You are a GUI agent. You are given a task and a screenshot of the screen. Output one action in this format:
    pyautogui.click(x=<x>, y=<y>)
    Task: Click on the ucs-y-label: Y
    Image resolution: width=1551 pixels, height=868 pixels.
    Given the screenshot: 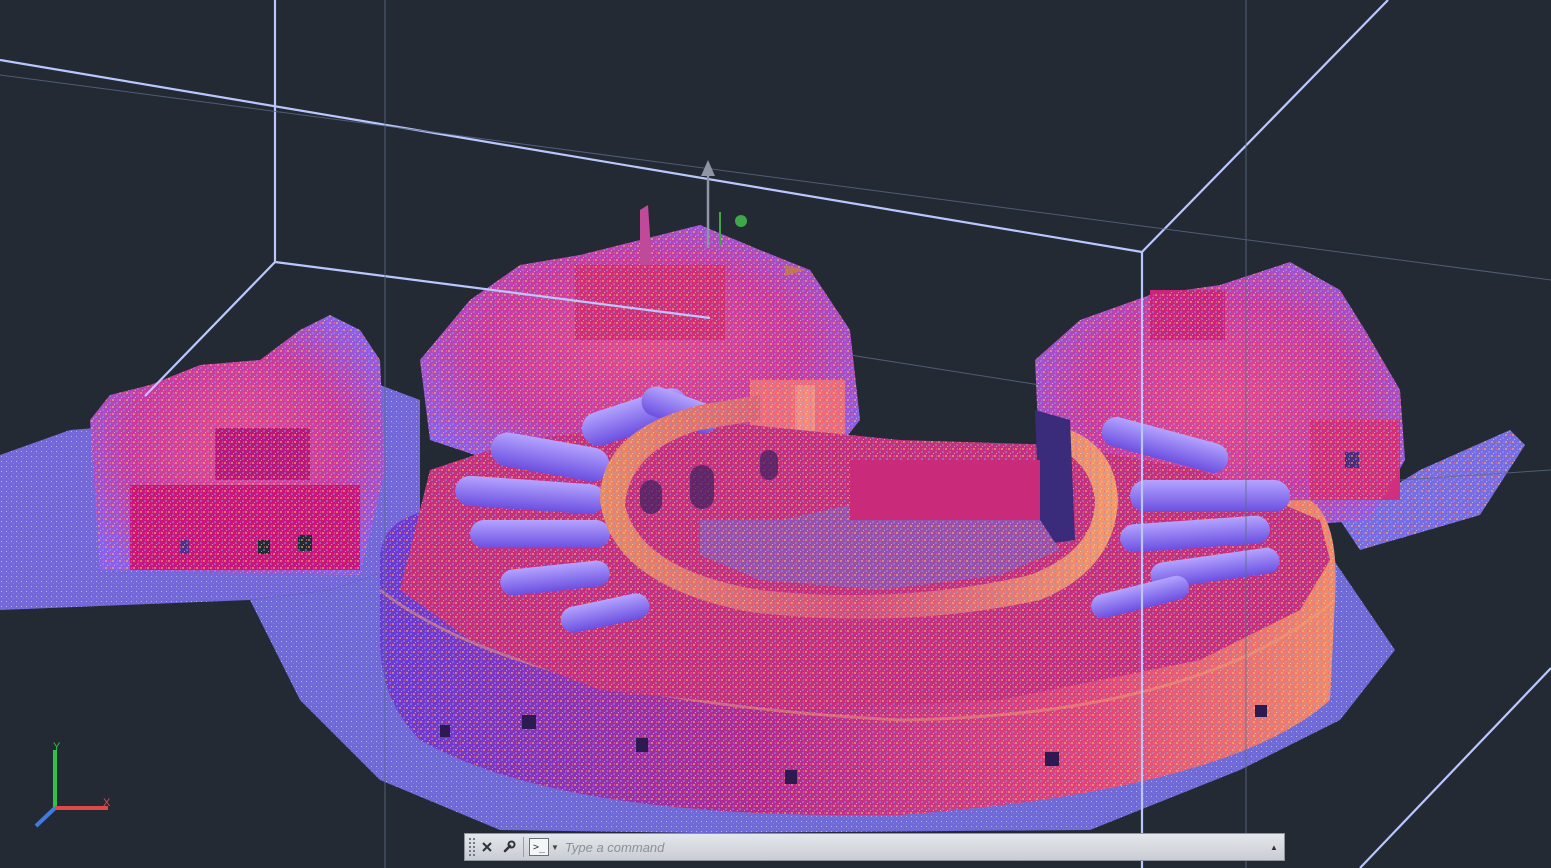 What is the action you would take?
    pyautogui.click(x=57, y=747)
    